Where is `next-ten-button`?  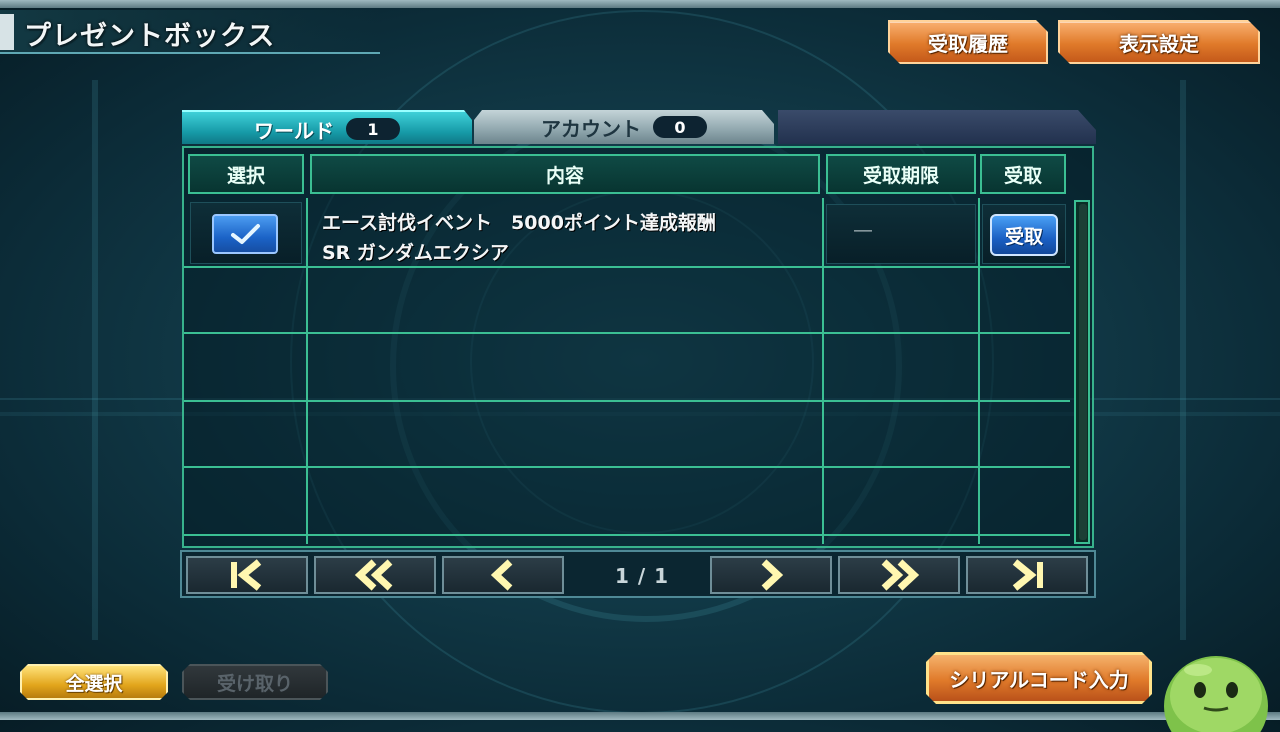 next-ten-button is located at coordinates (899, 575).